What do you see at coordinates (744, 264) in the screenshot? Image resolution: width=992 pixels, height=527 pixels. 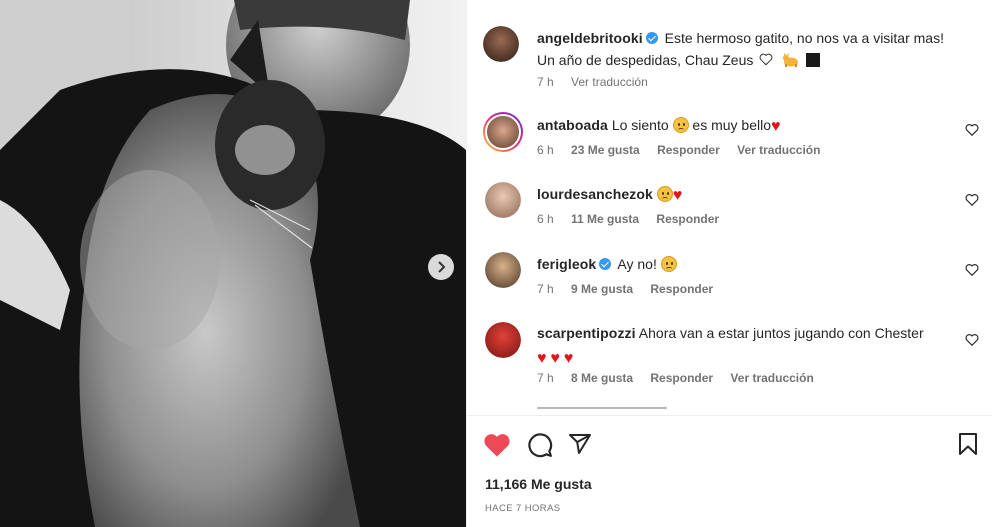 I see `comment-ferigleok: ferigleok Ay no!` at bounding box center [744, 264].